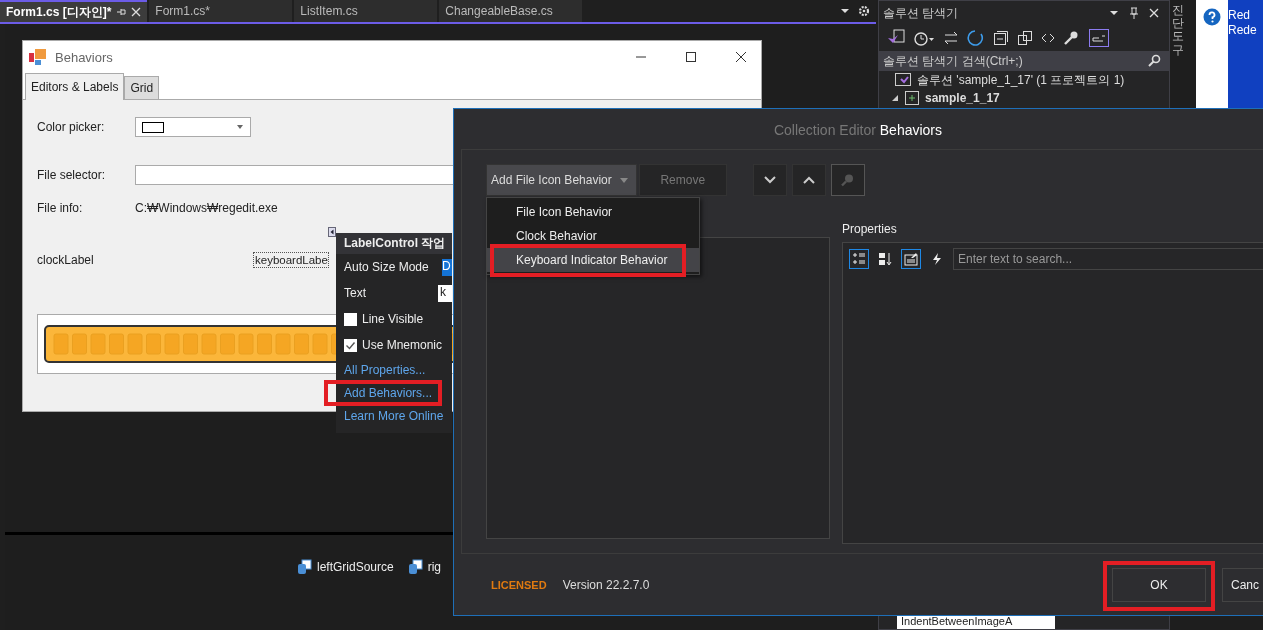  Describe the element at coordinates (1245, 15) in the screenshot. I see `icon-caption: Red` at that location.